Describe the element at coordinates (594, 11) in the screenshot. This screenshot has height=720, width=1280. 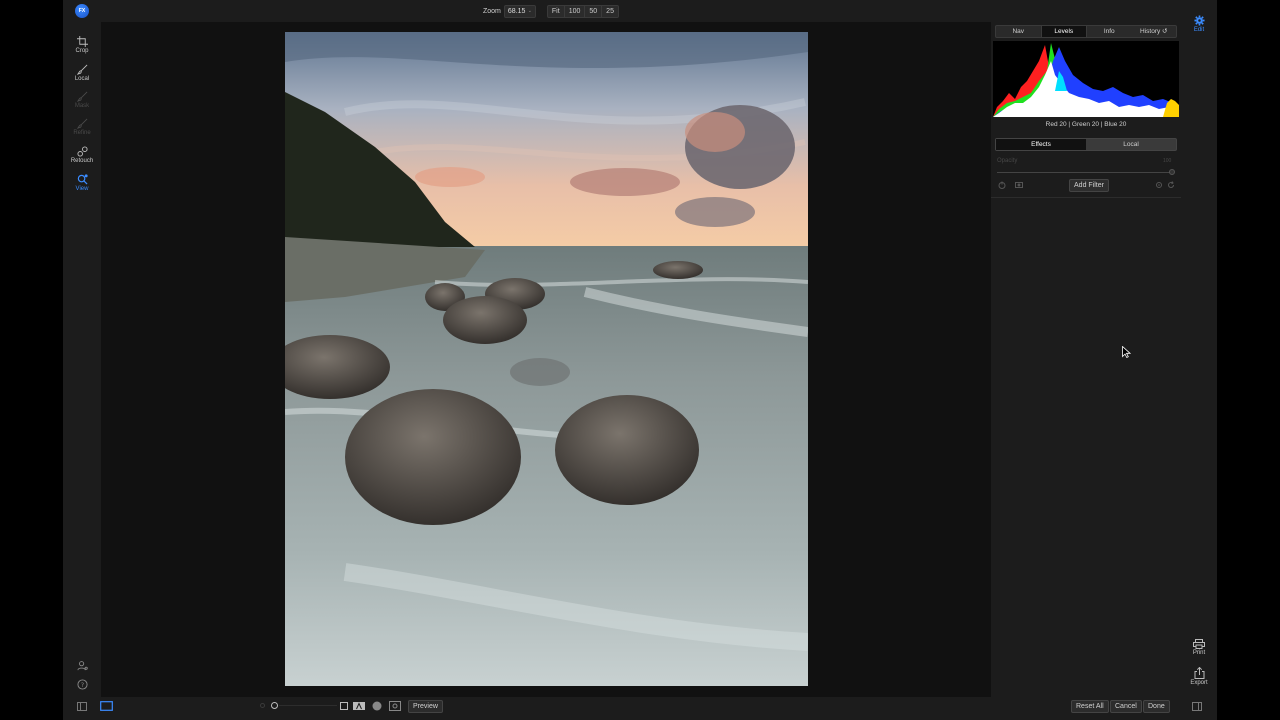
I see `zoom-preset-50: 50` at that location.